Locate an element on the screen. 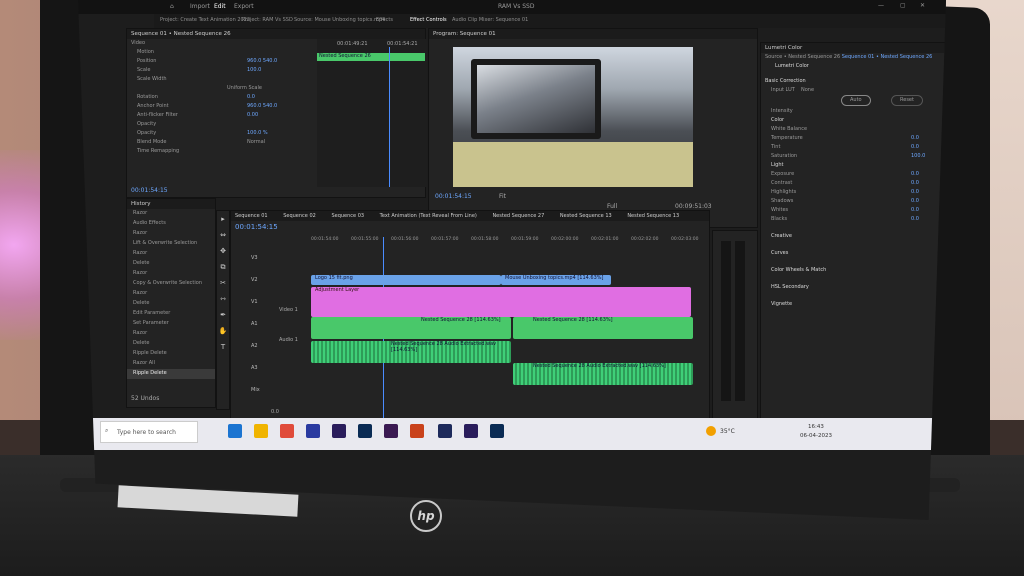 This screenshot has width=1024, height=576. history-item: Copy & Overwrite Selection is located at coordinates (171, 284).